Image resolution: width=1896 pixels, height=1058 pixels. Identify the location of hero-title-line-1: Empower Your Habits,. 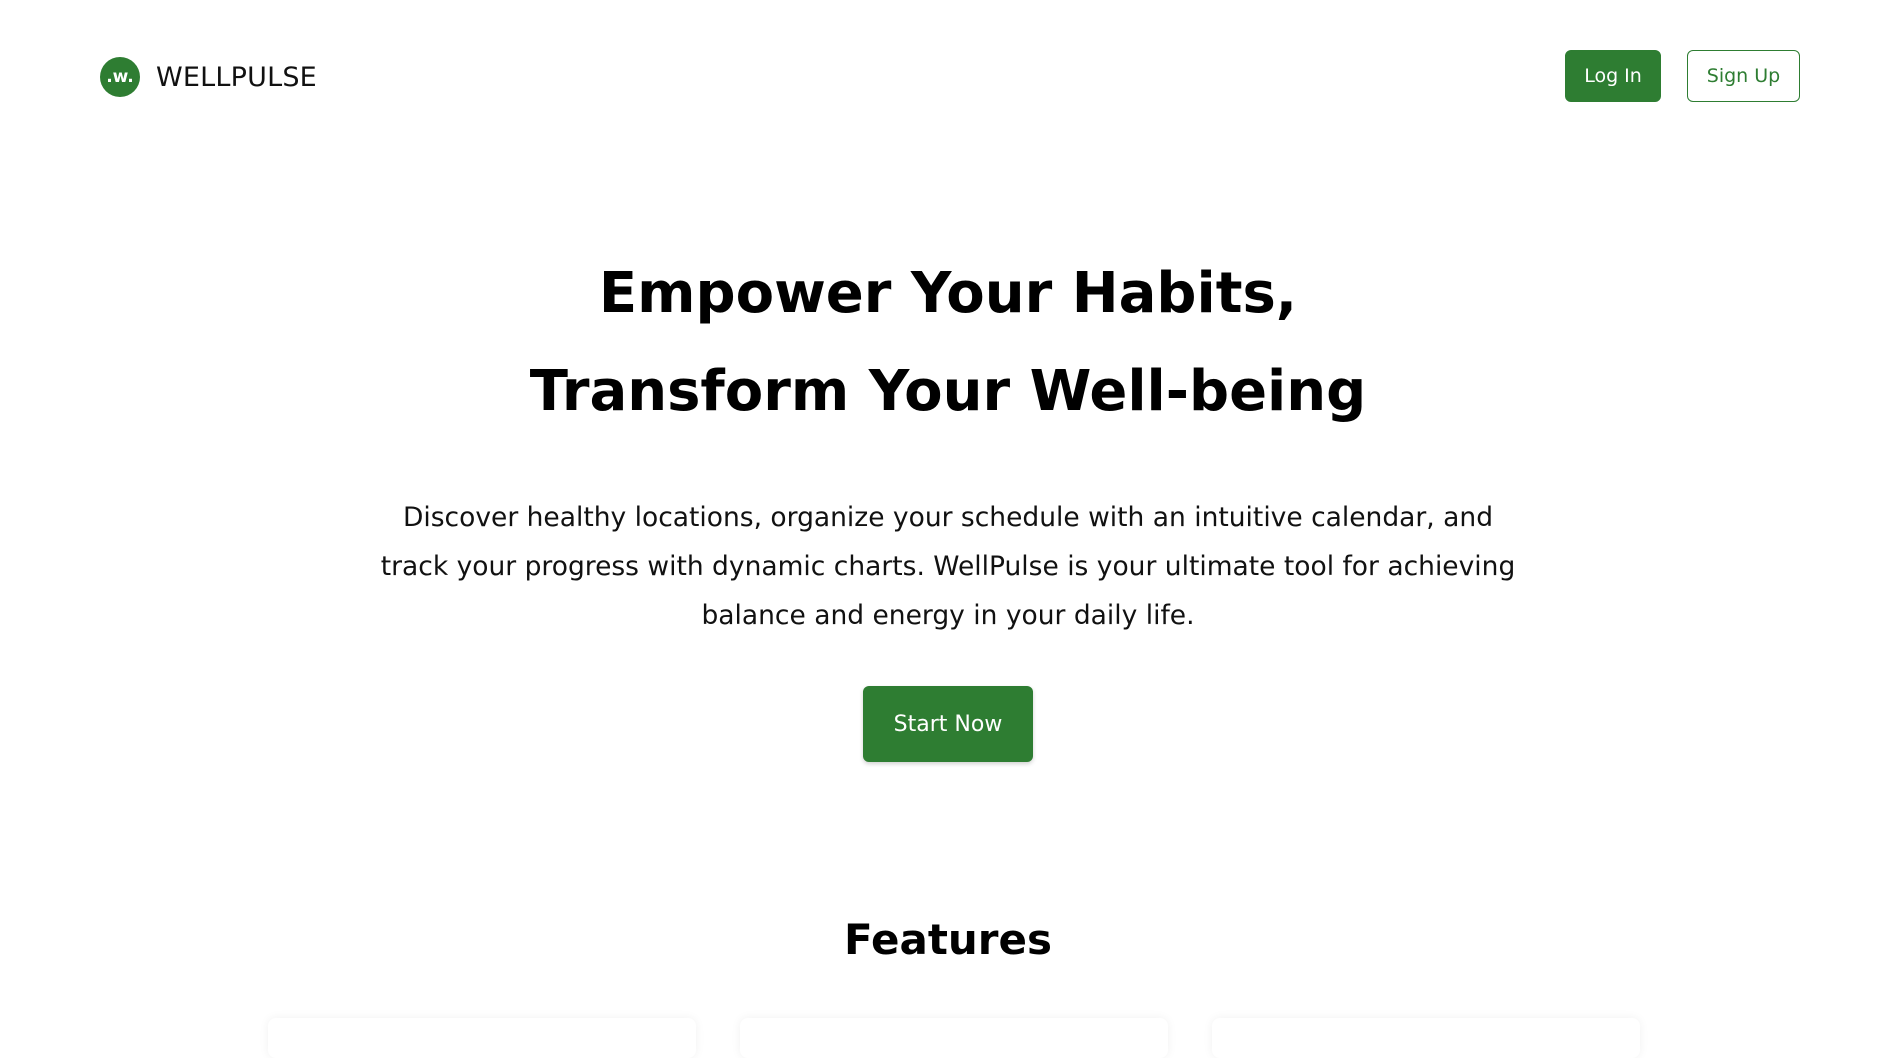
(948, 293).